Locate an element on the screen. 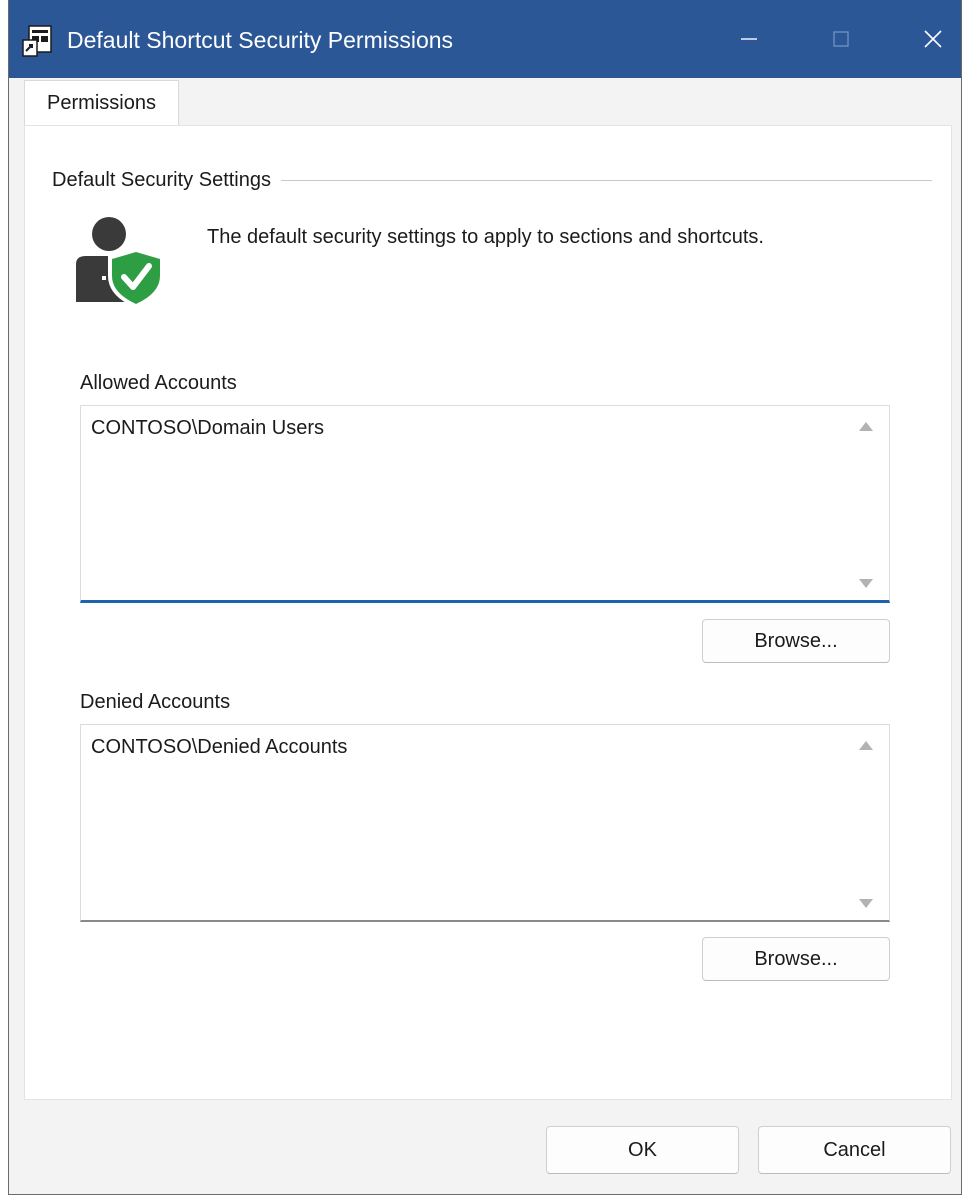  user-shield-icon is located at coordinates (120, 262).